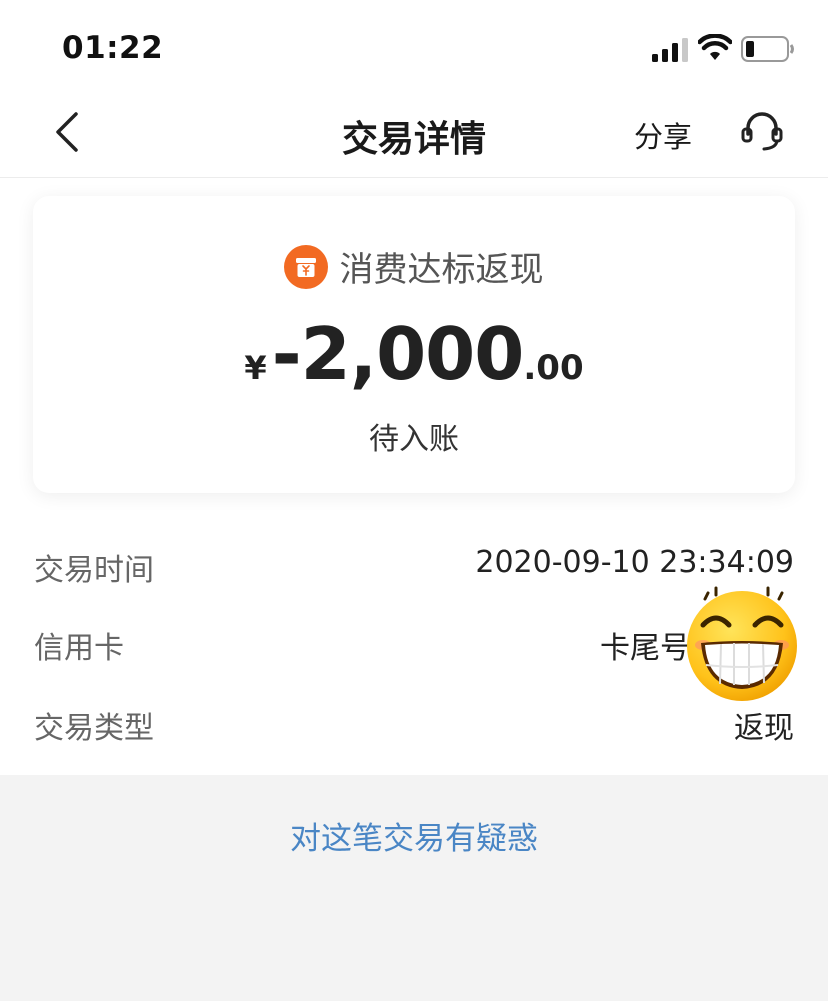  What do you see at coordinates (113, 48) in the screenshot?
I see `status-time: 01:22` at bounding box center [113, 48].